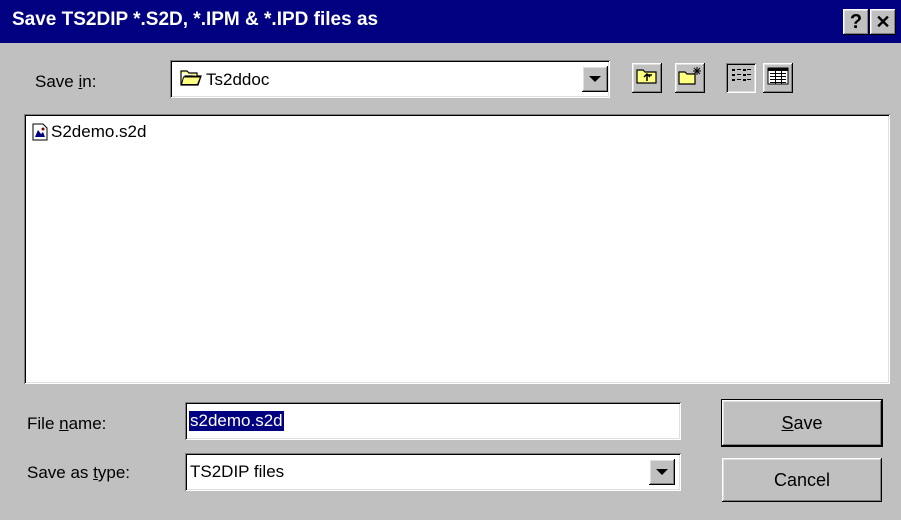 The width and height of the screenshot is (901, 520). What do you see at coordinates (79, 472) in the screenshot?
I see `save-as-type-label: Save as type:` at bounding box center [79, 472].